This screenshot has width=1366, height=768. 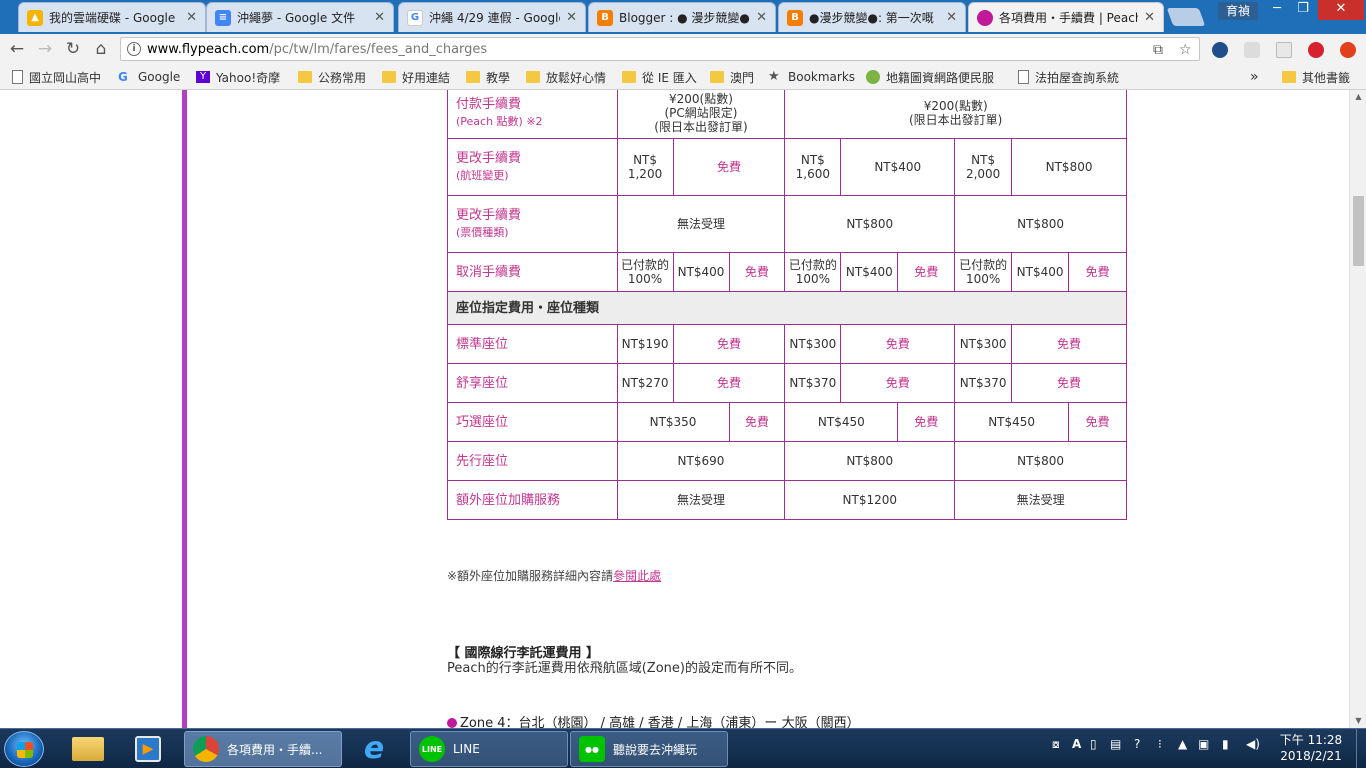 I want to click on internet-explorer-icon: e, so click(x=374, y=749).